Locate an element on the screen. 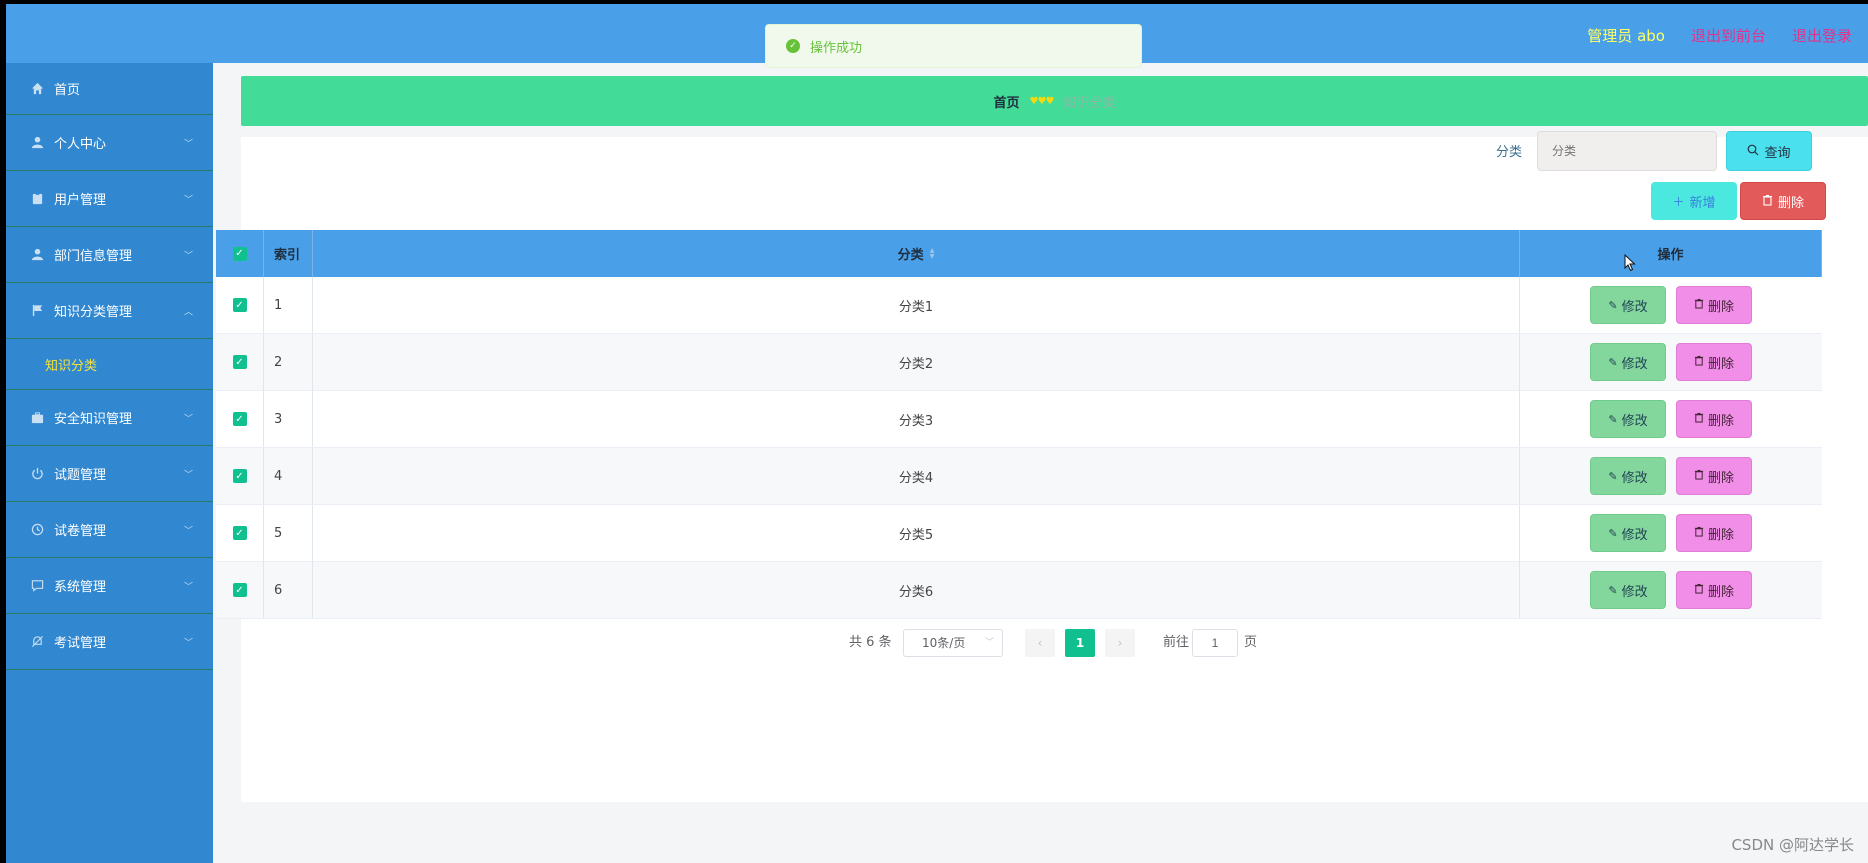 Image resolution: width=1868 pixels, height=863 pixels. goto-page-input is located at coordinates (1215, 643).